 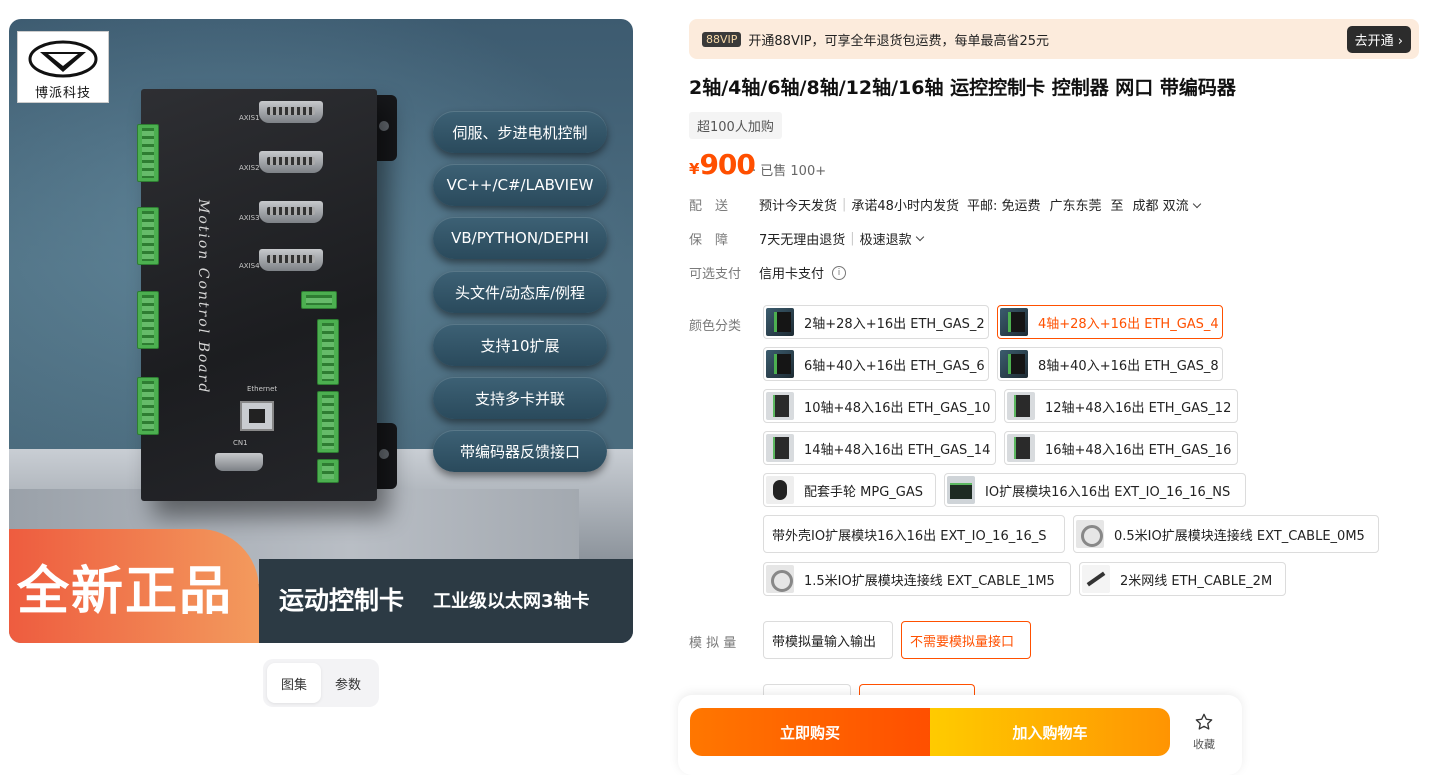 I want to click on sku-option-label: 2米网线 ETH_CABLE_2M, so click(x=1196, y=581).